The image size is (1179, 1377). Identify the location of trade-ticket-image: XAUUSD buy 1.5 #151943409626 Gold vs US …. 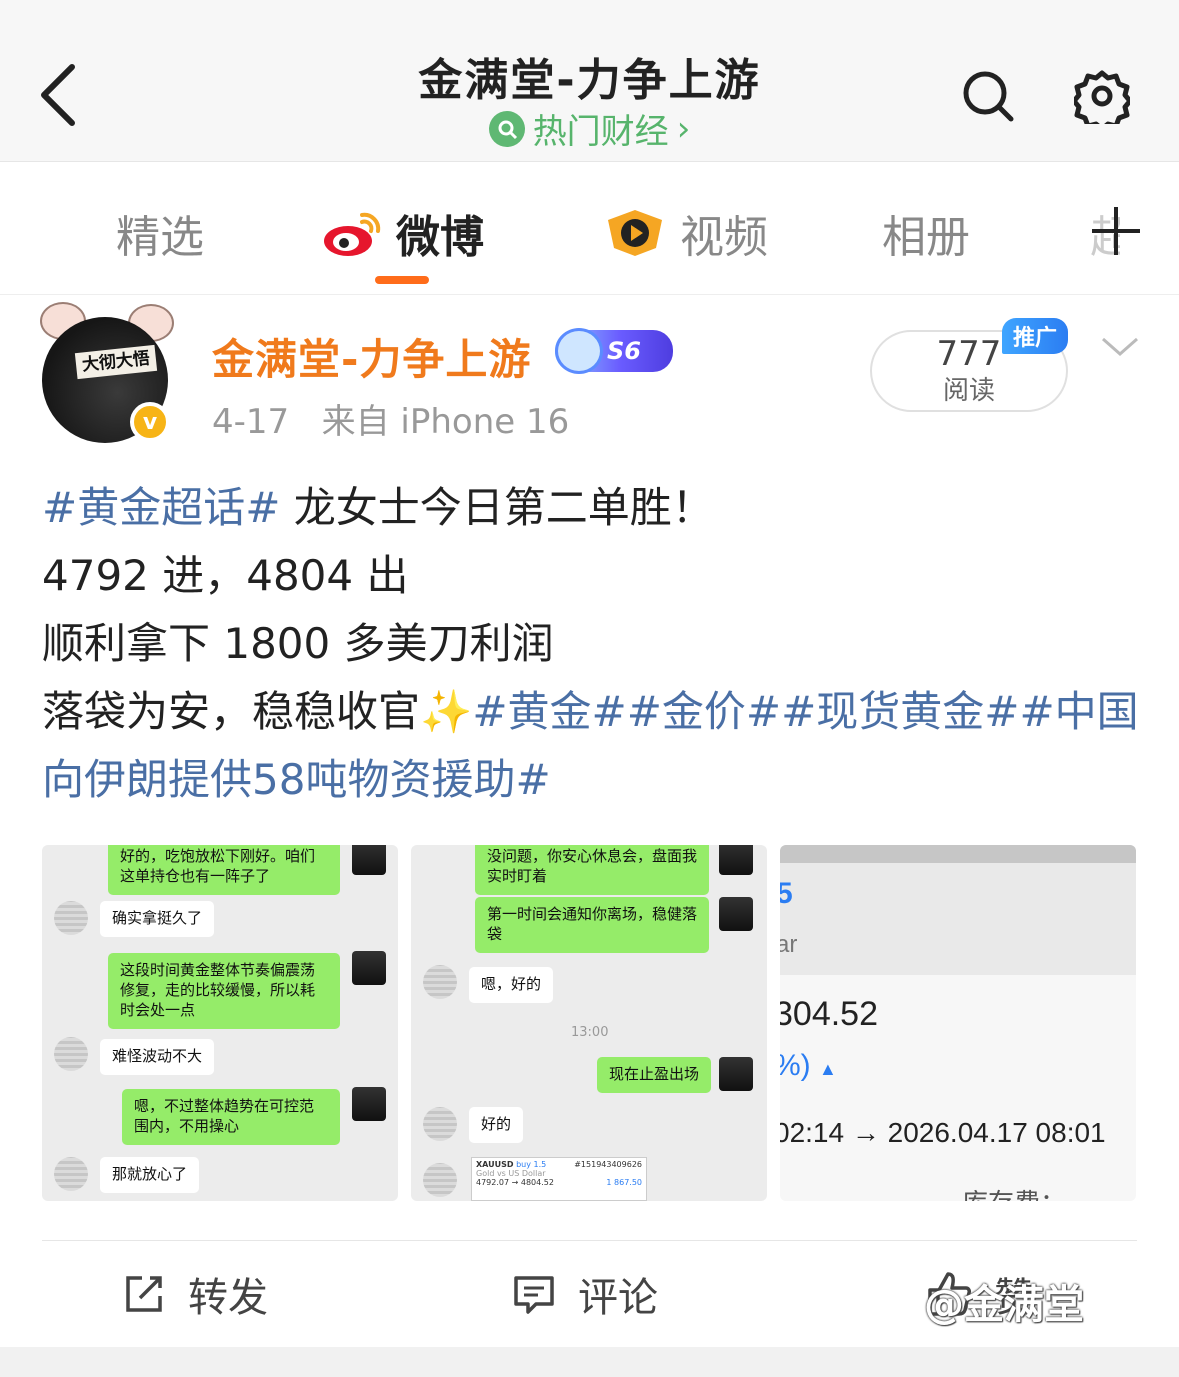
(559, 1179).